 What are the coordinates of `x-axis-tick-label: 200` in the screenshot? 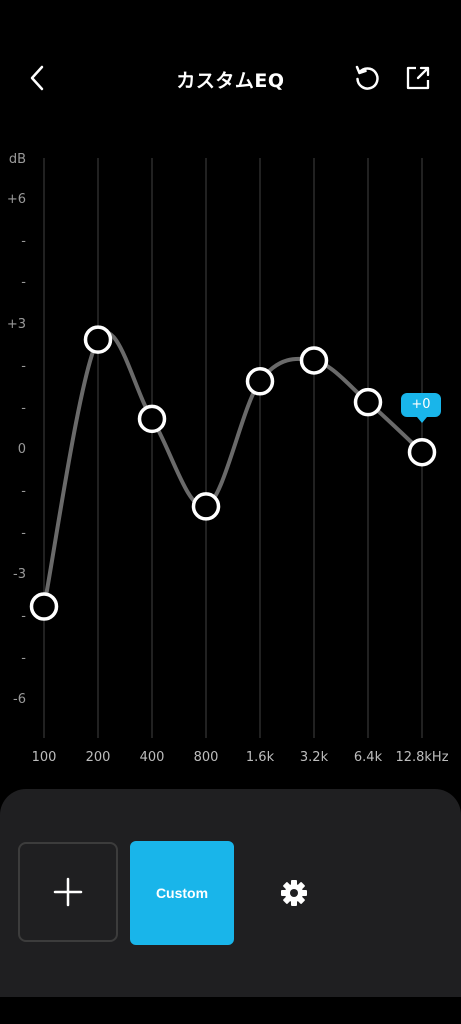 It's located at (98, 757).